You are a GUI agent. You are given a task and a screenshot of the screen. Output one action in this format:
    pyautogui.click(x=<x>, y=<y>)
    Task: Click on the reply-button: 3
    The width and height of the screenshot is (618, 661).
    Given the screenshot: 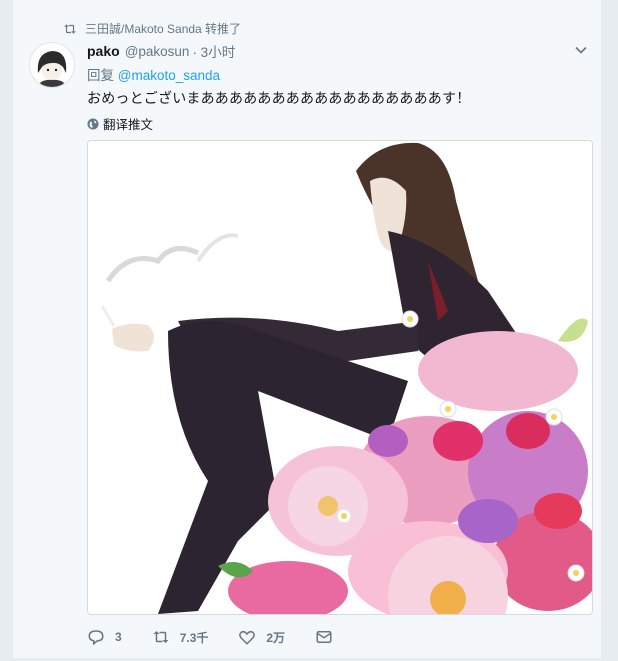 What is the action you would take?
    pyautogui.click(x=104, y=637)
    